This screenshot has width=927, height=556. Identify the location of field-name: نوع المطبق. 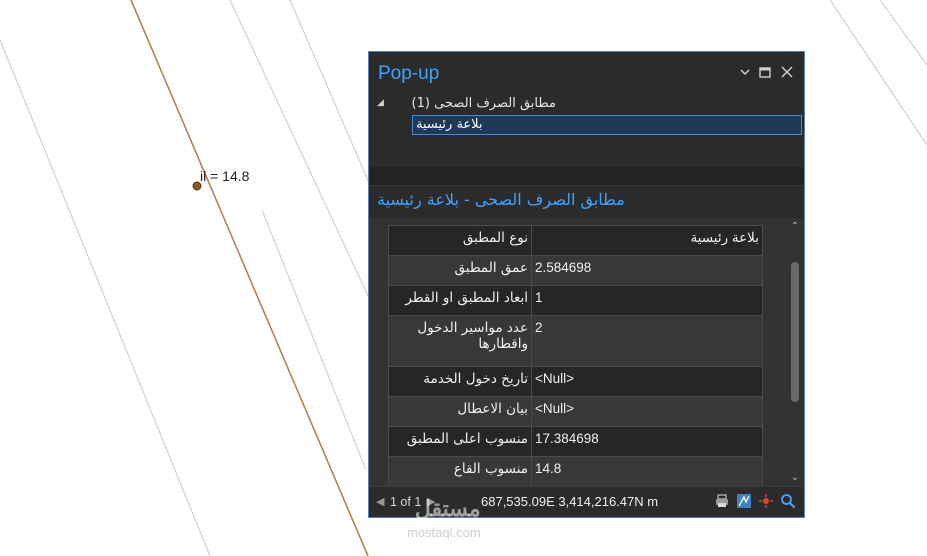
(460, 240).